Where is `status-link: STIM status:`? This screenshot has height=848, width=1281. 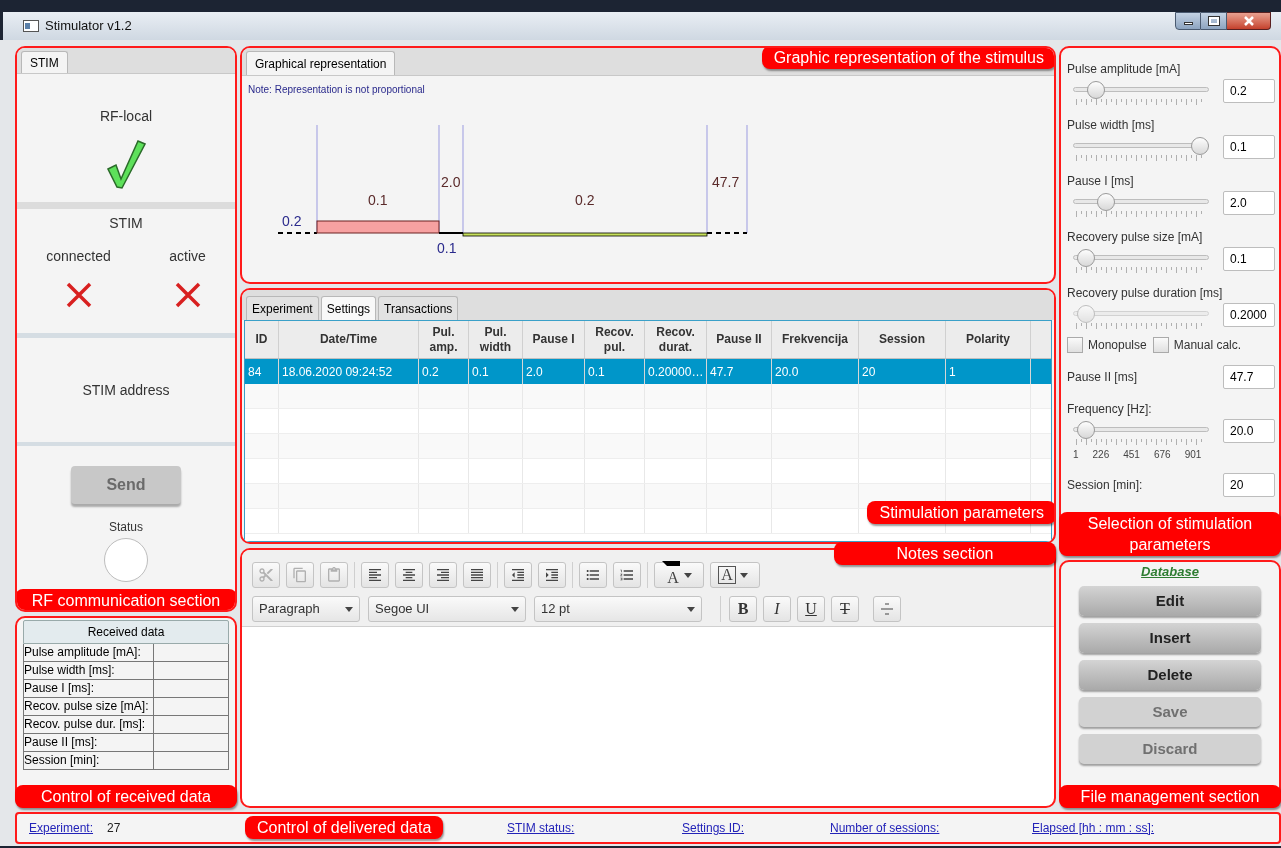 status-link: STIM status: is located at coordinates (541, 828).